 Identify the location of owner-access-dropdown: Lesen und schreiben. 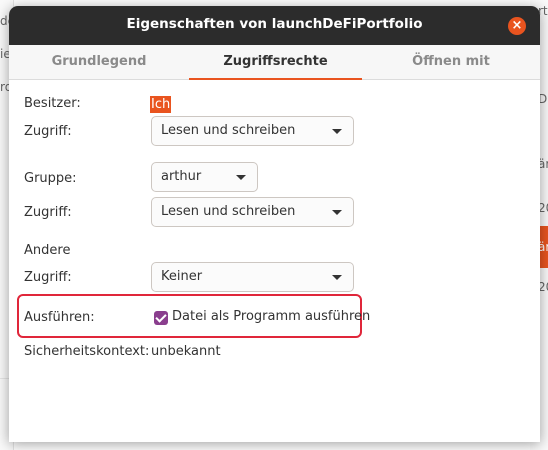
(252, 131).